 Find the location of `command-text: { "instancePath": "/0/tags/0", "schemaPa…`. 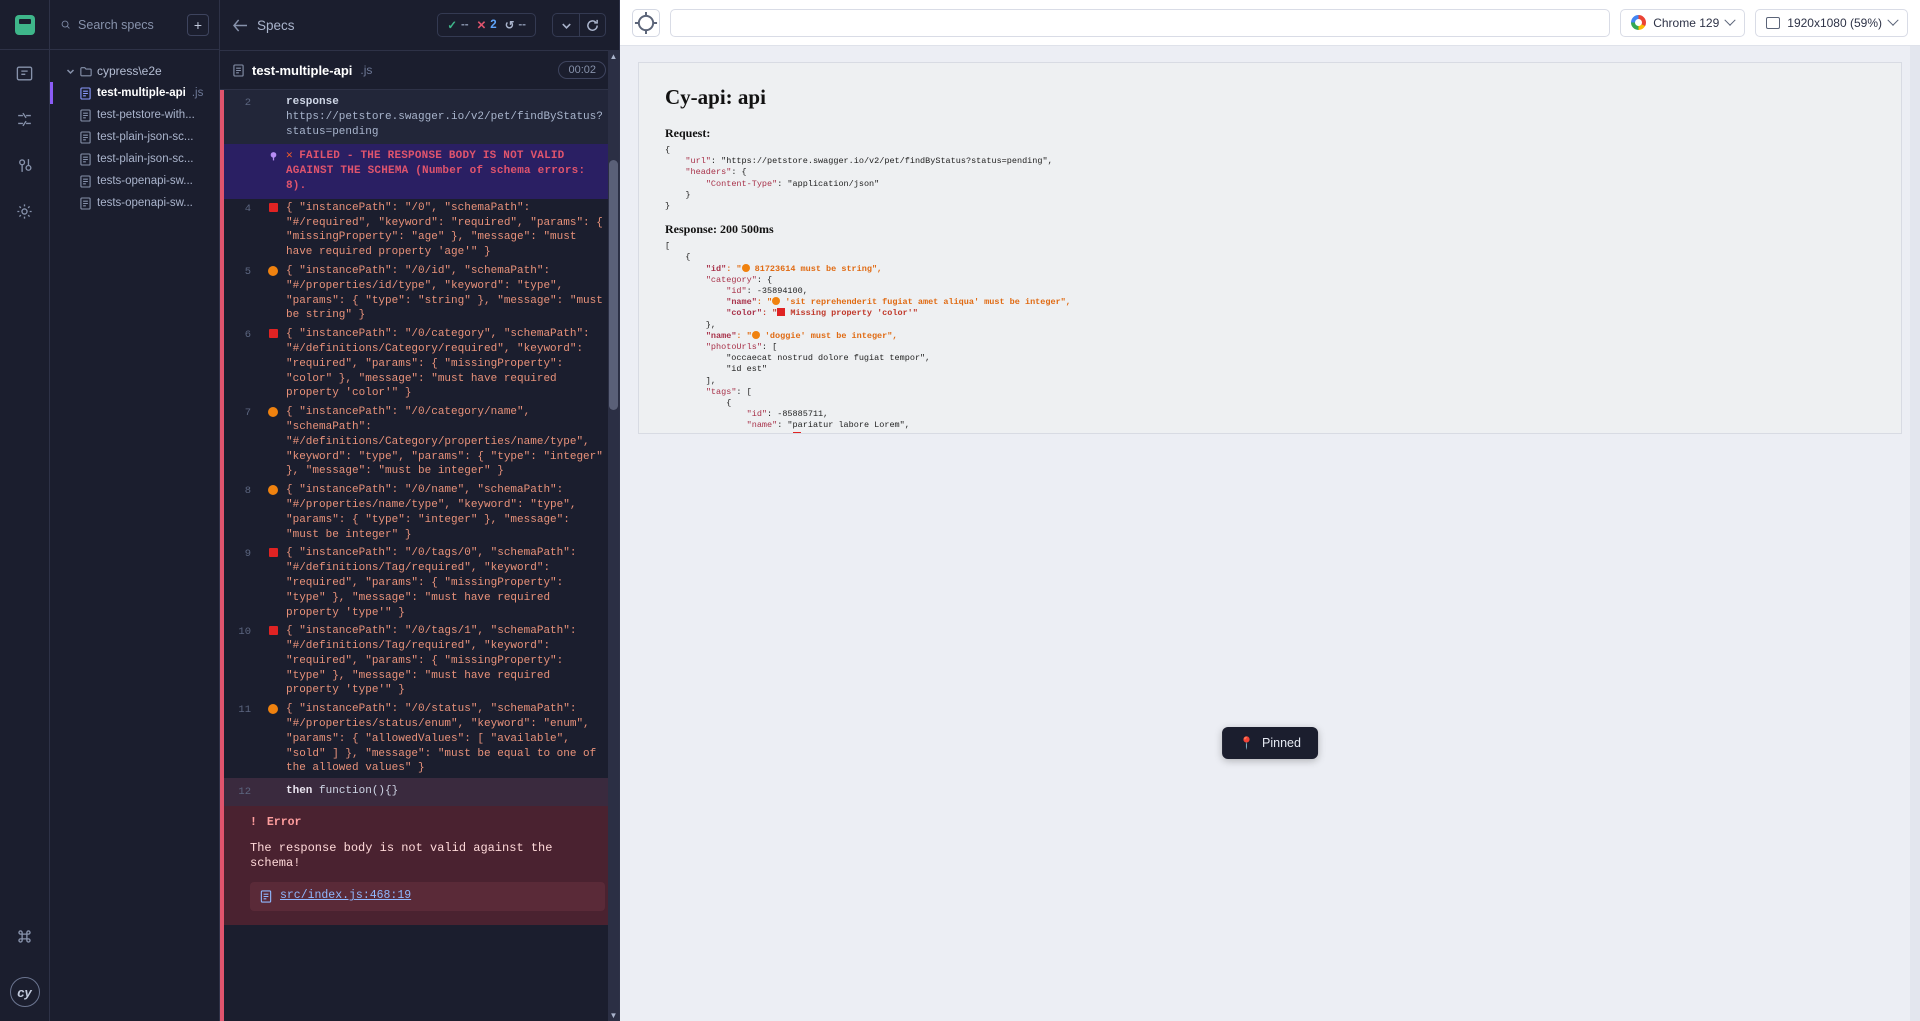

command-text: { "instancePath": "/0/tags/0", "schemaPa… is located at coordinates (431, 583).